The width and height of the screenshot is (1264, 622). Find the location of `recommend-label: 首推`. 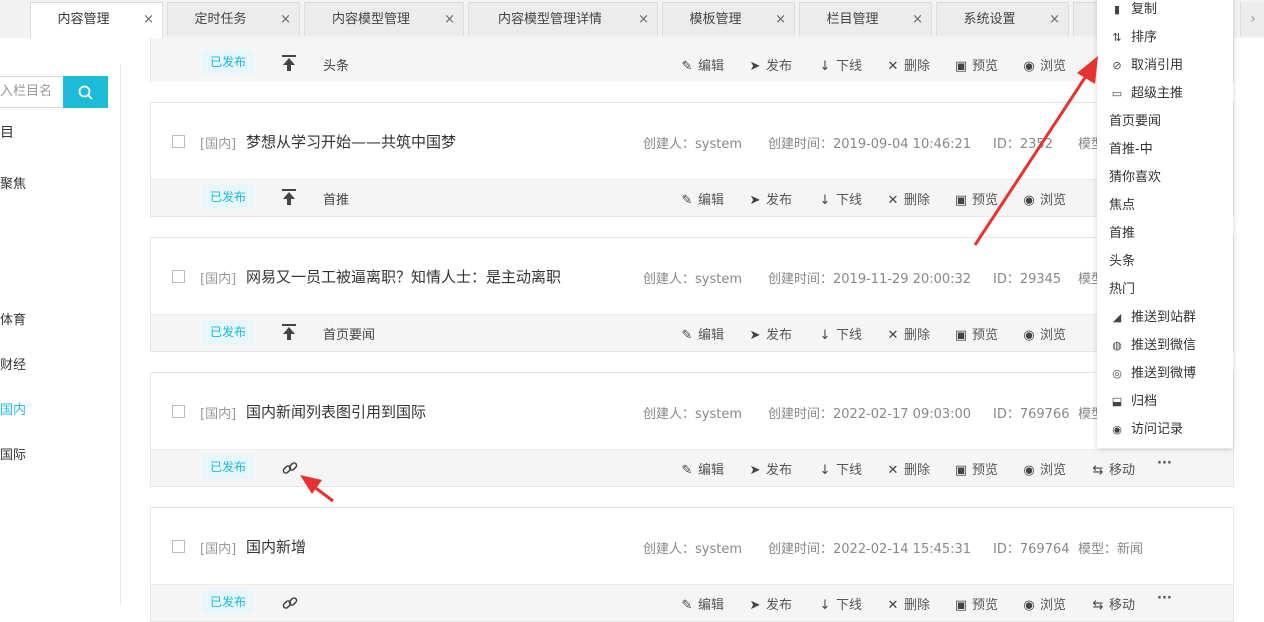

recommend-label: 首推 is located at coordinates (336, 200).